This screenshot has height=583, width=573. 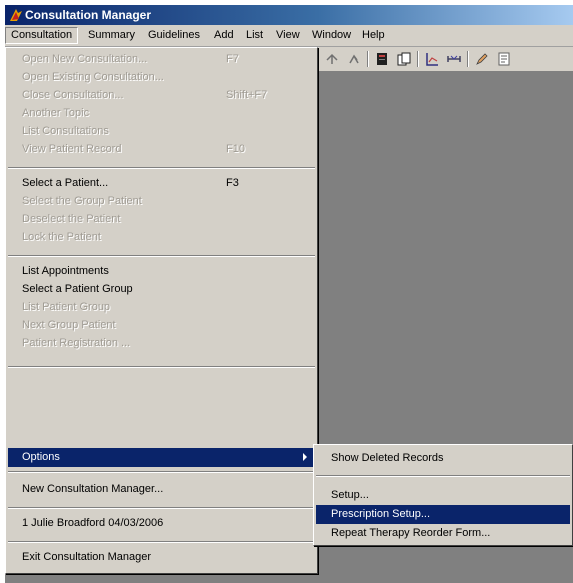 What do you see at coordinates (61, 237) in the screenshot?
I see `menu-item-label: Lock the Patient` at bounding box center [61, 237].